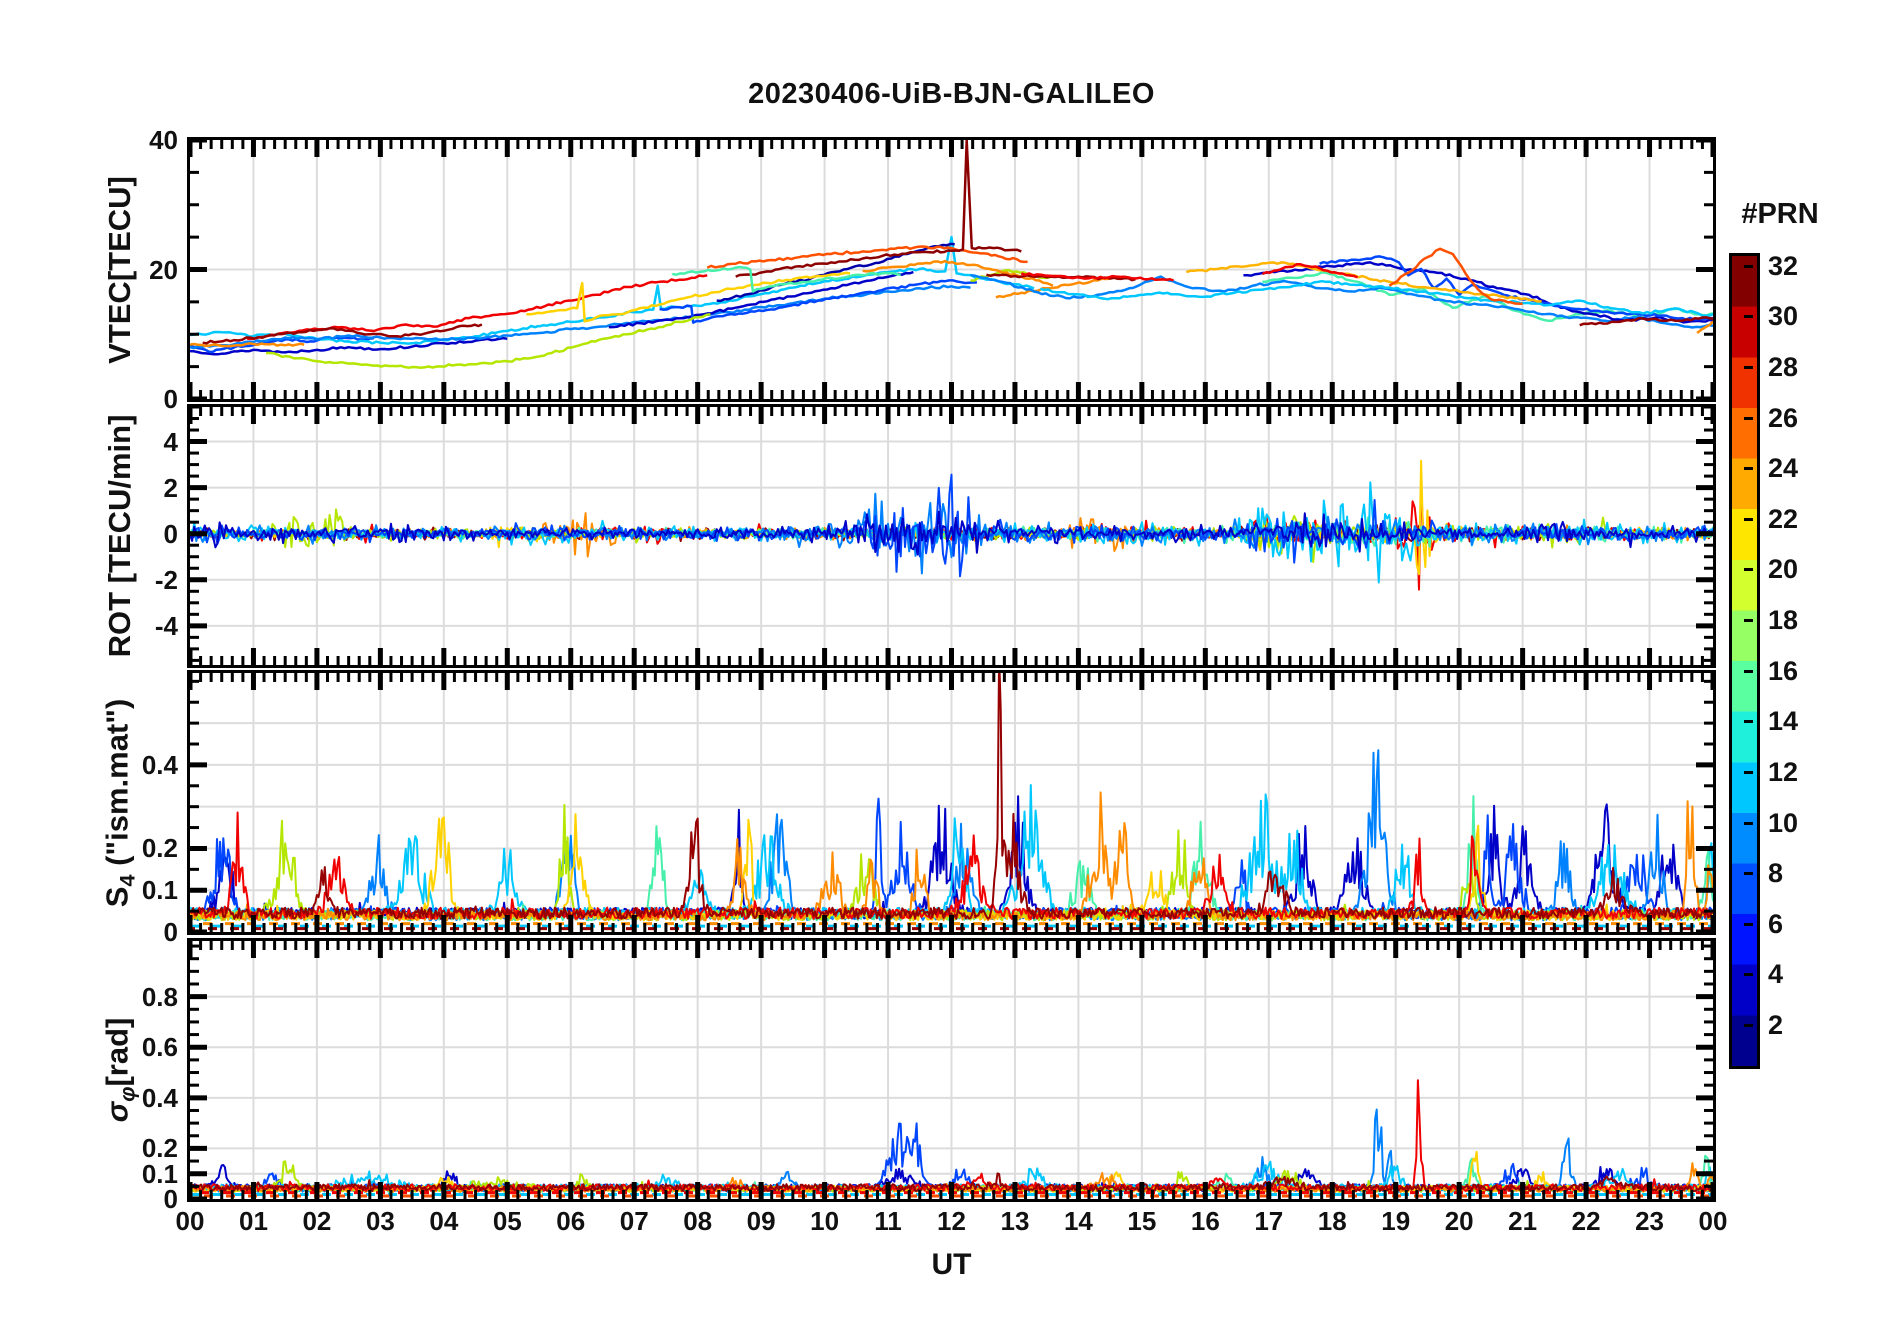 Image resolution: width=1902 pixels, height=1330 pixels. Describe the element at coordinates (159, 1148) in the screenshot. I see `y-tick-label-sigmaphi: 0.2` at that location.